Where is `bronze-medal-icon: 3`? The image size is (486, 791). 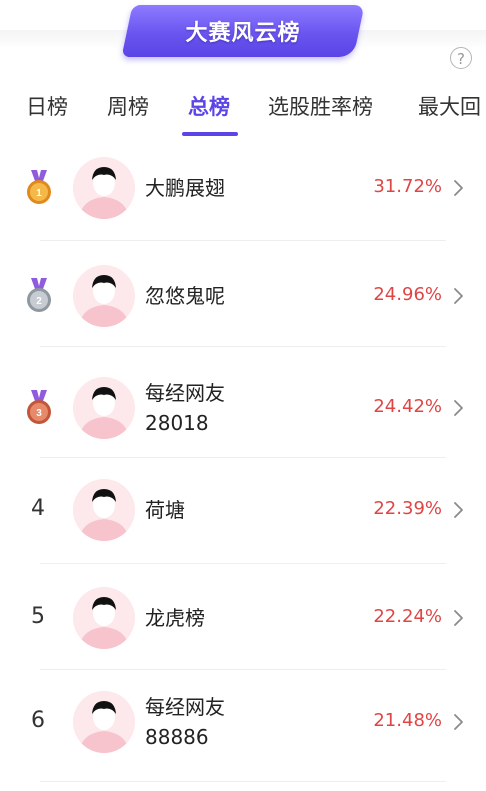
bronze-medal-icon: 3 is located at coordinates (39, 407).